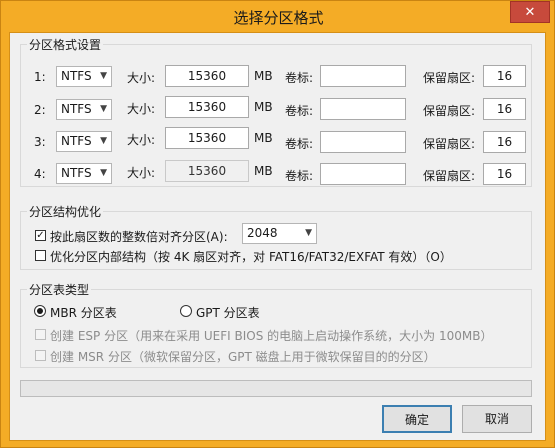 This screenshot has width=555, height=448. I want to click on partition-format-legend: 分区格式设置, so click(65, 45).